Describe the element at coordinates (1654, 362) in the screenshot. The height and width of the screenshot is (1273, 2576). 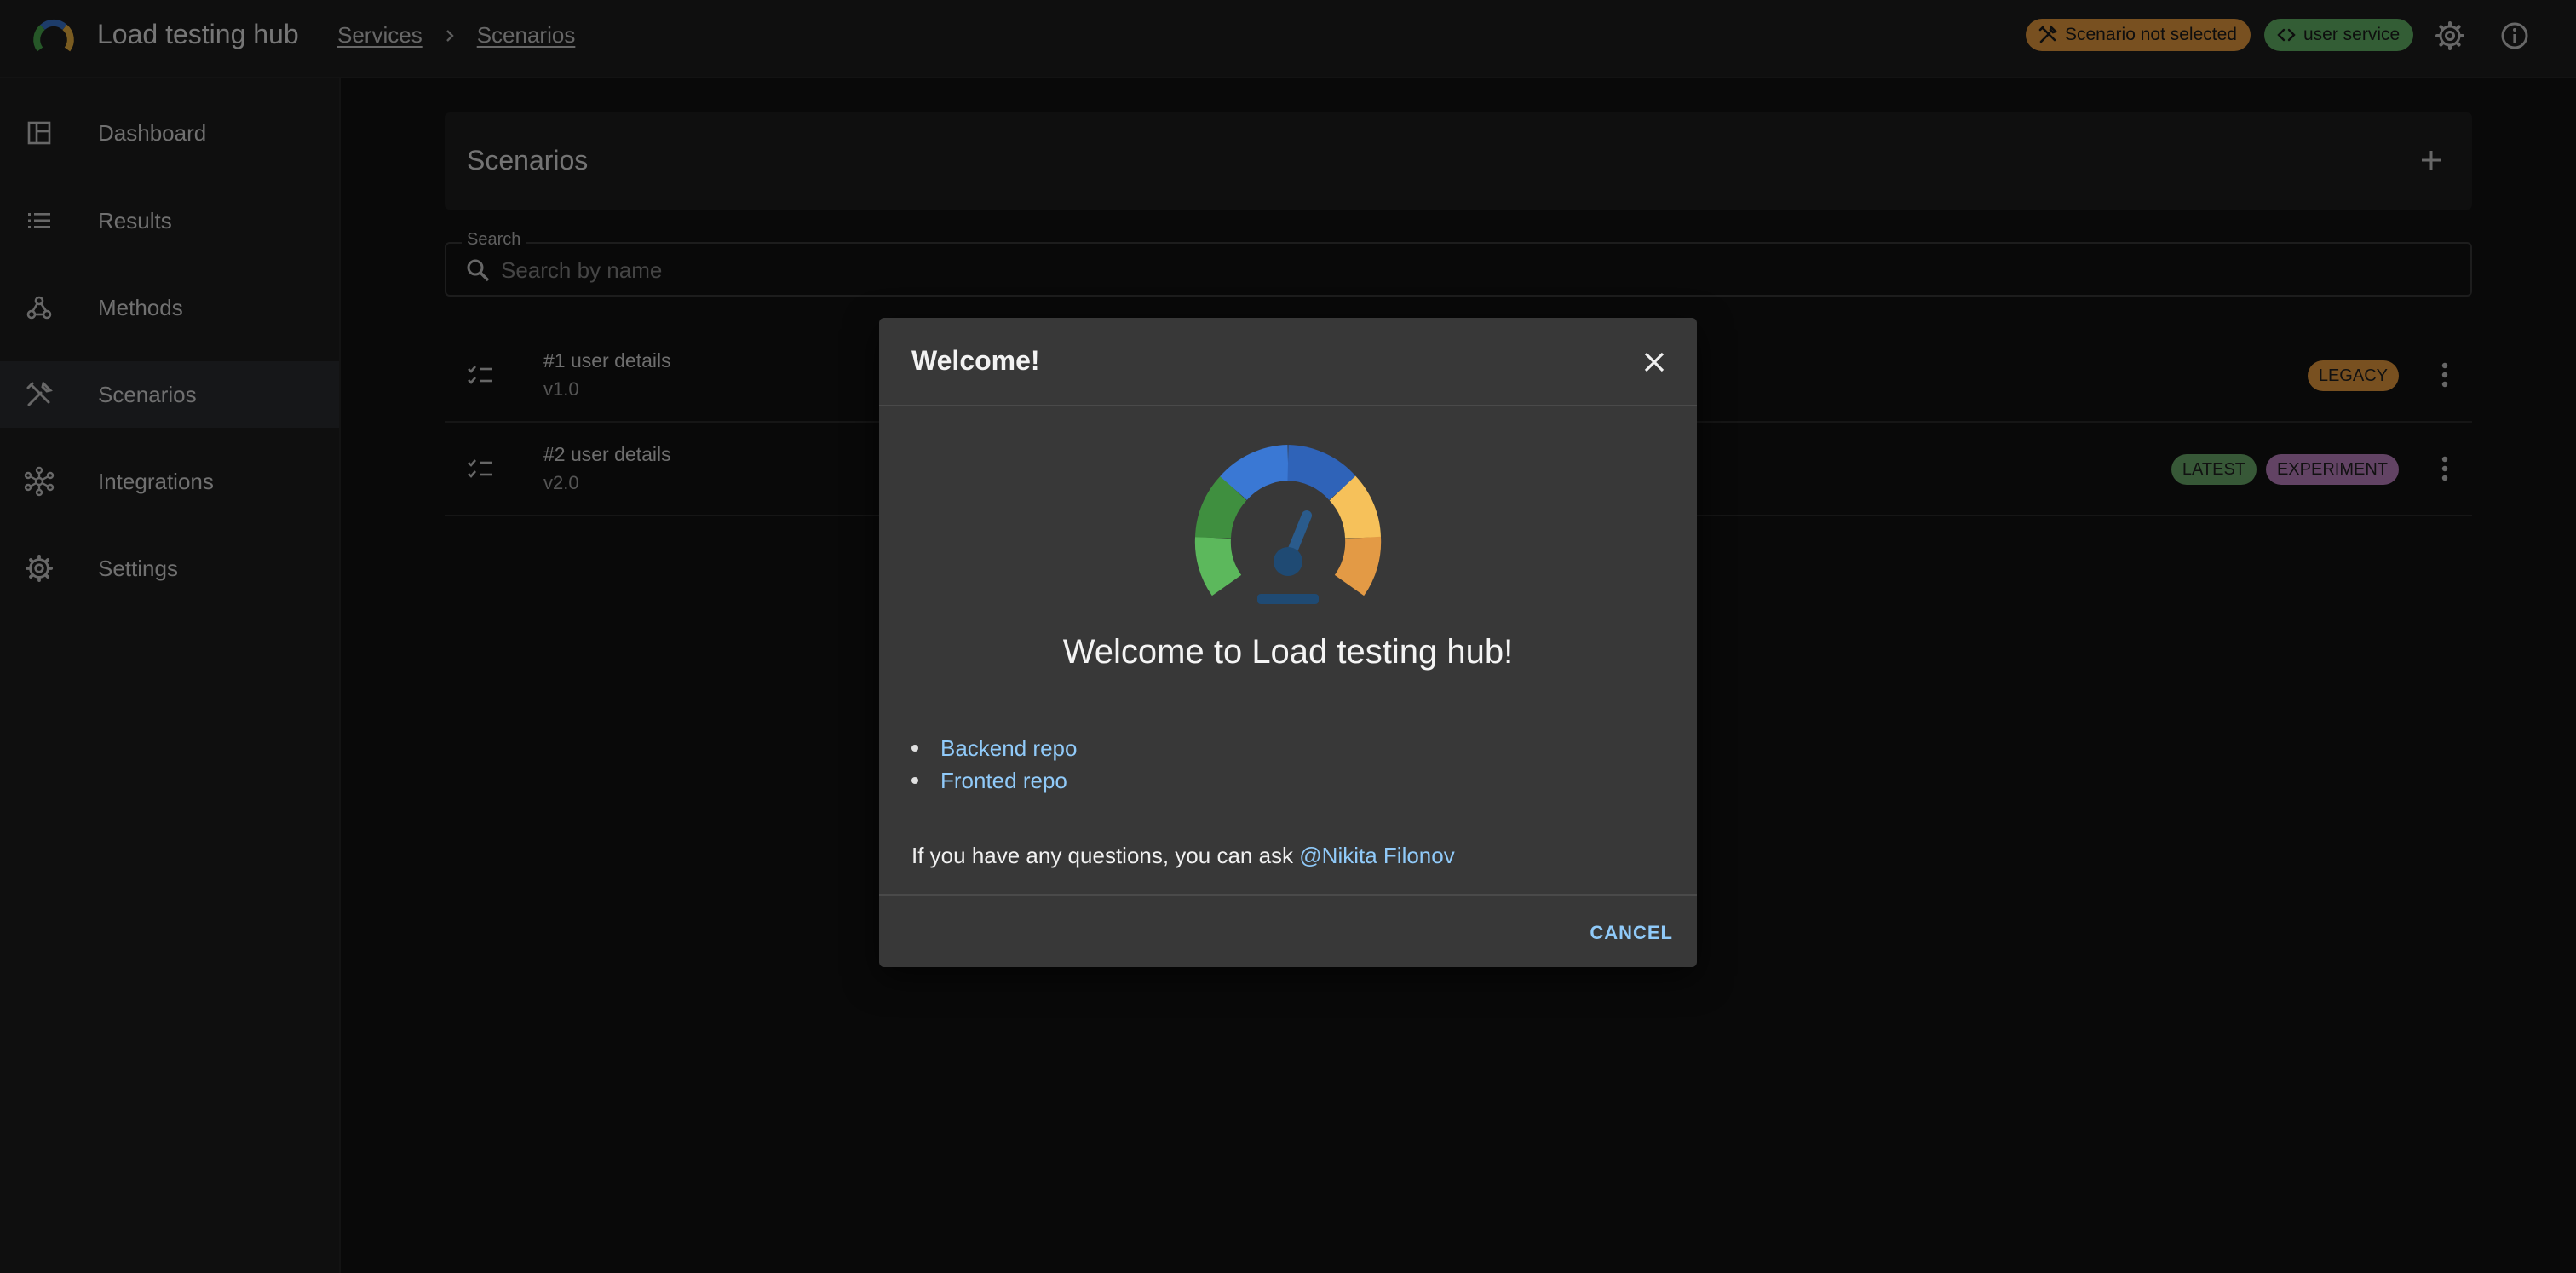
I see `close-icon` at that location.